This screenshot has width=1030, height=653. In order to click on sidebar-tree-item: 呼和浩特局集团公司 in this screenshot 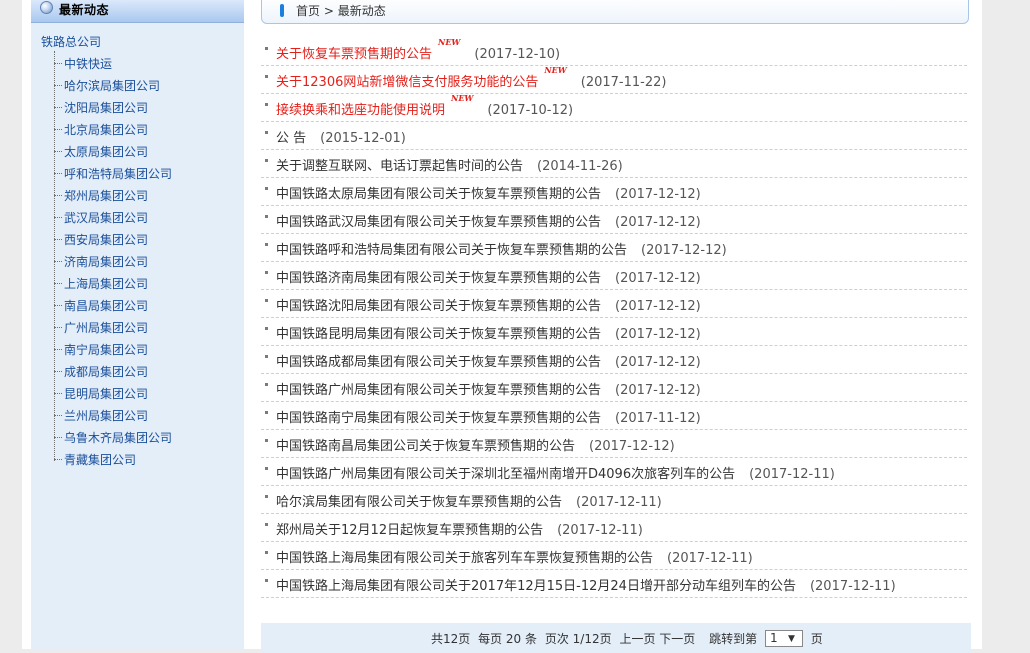, I will do `click(144, 174)`.